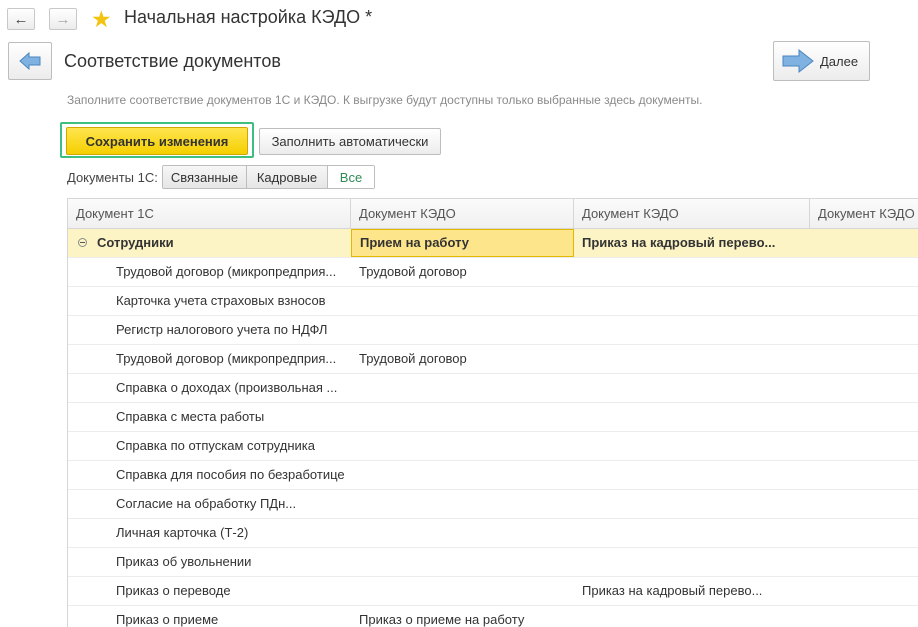 The width and height of the screenshot is (918, 627). Describe the element at coordinates (82, 242) in the screenshot. I see `collapse-icon` at that location.